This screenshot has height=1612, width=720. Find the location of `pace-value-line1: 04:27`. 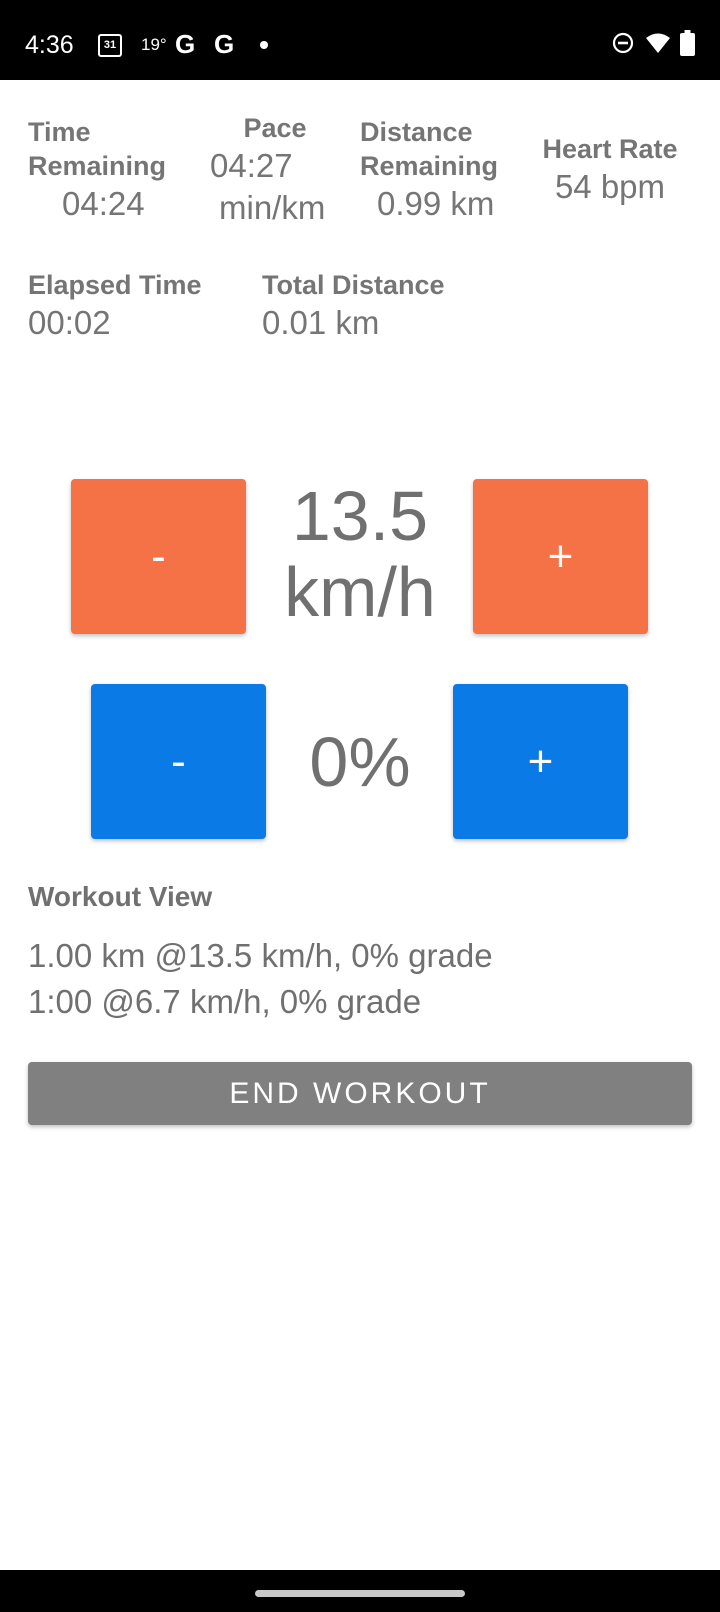

pace-value-line1: 04:27 is located at coordinates (251, 165).